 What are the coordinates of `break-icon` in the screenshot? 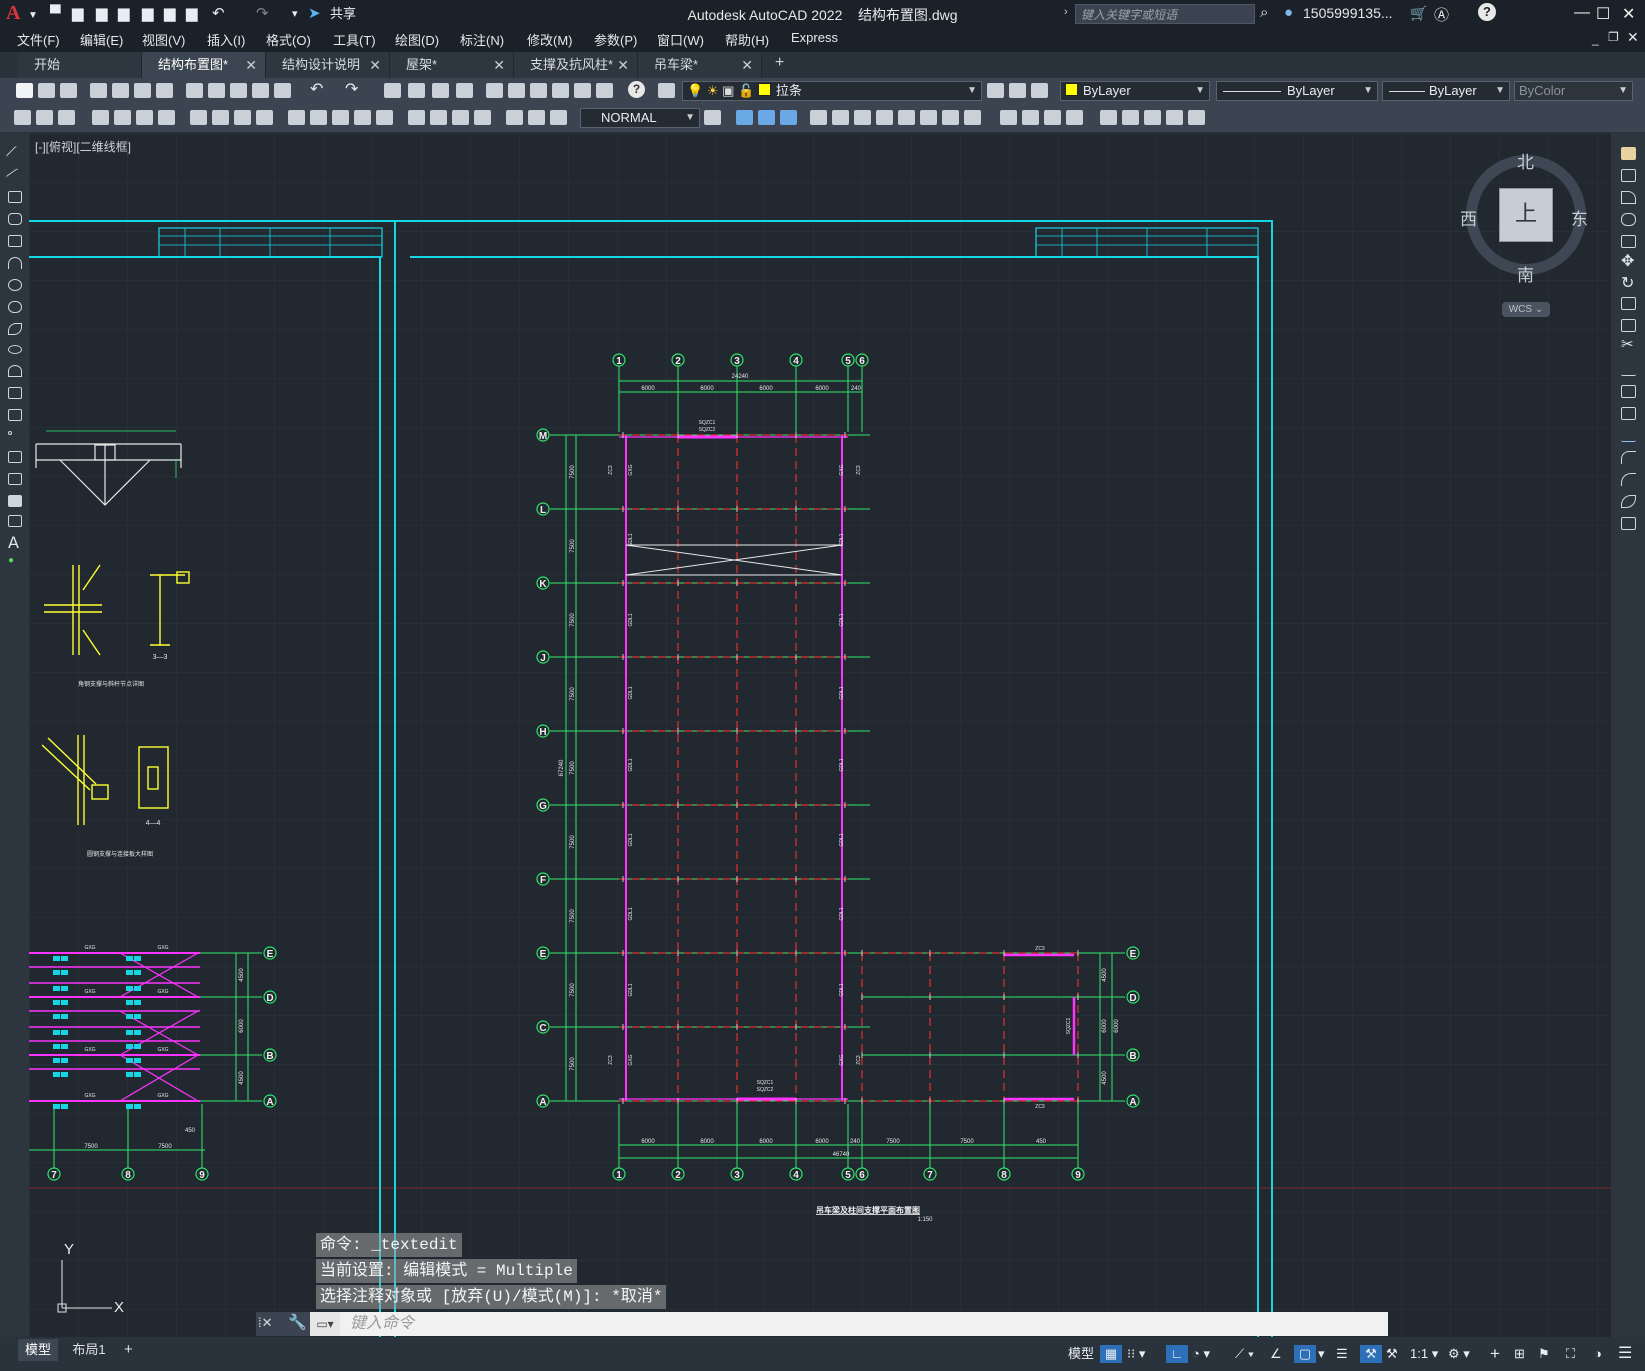 It's located at (1628, 413).